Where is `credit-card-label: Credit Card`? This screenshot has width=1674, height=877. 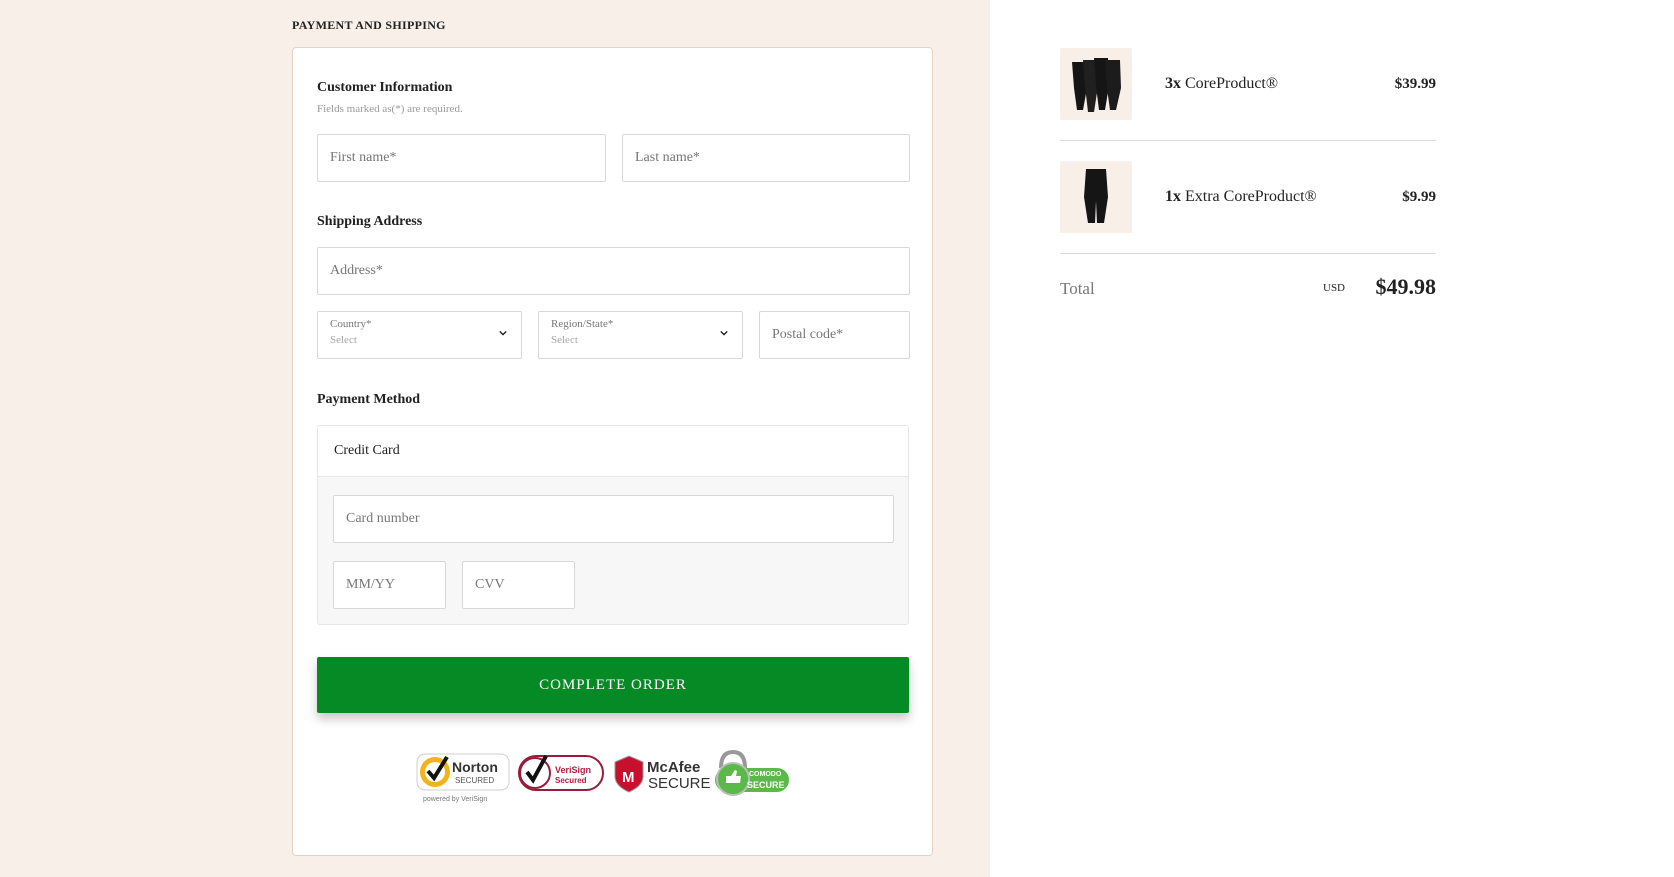
credit-card-label: Credit Card is located at coordinates (367, 450).